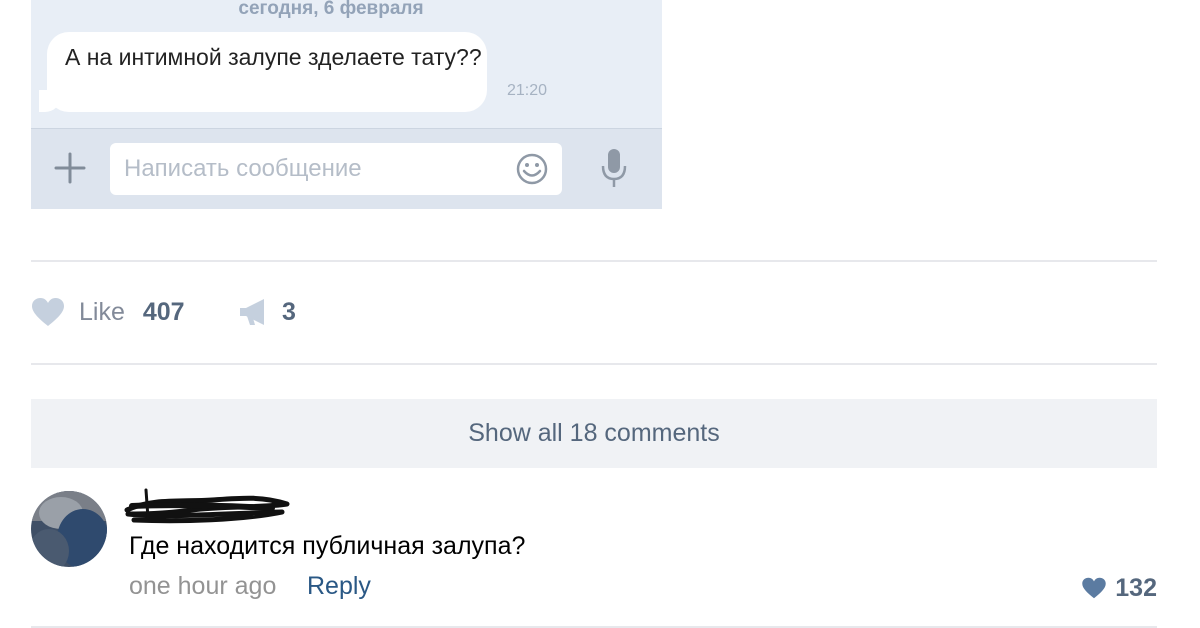 The height and width of the screenshot is (628, 1200). What do you see at coordinates (614, 168) in the screenshot?
I see `microphone-icon` at bounding box center [614, 168].